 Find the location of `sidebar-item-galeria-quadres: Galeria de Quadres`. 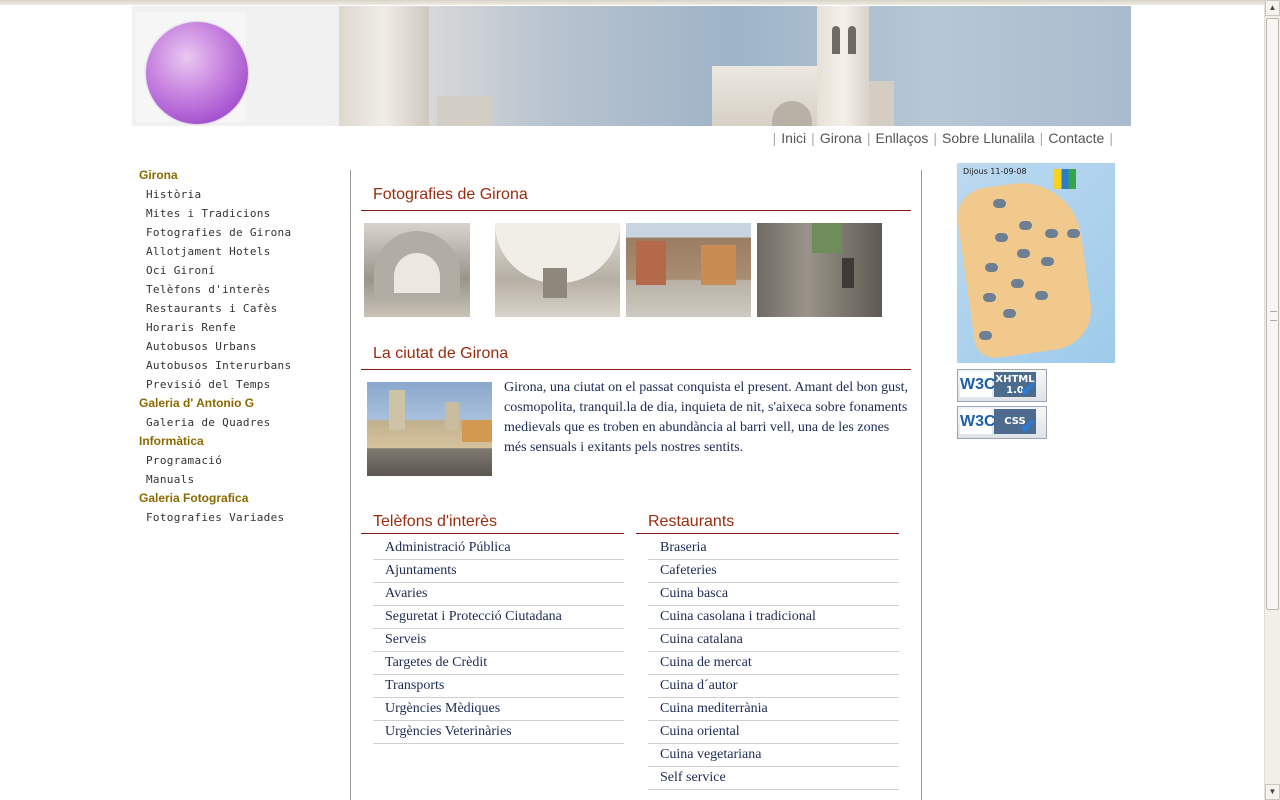

sidebar-item-galeria-quadres: Galeria de Quadres is located at coordinates (239, 422).